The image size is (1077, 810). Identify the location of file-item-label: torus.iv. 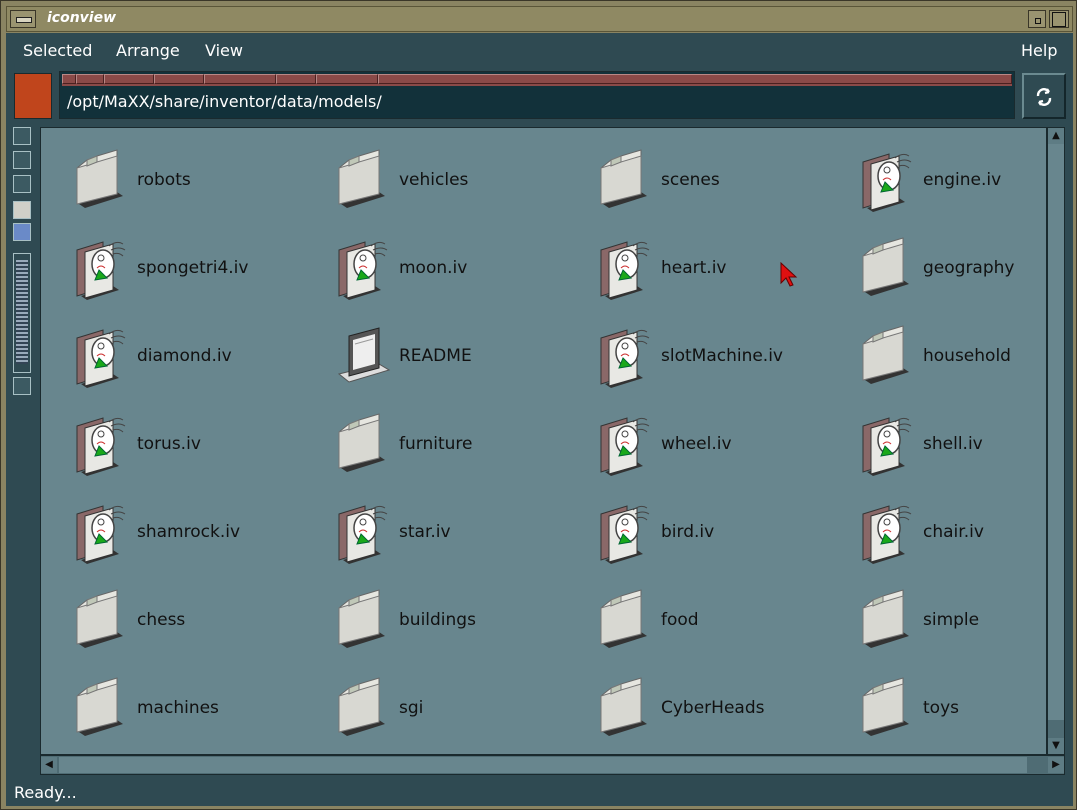
(169, 444).